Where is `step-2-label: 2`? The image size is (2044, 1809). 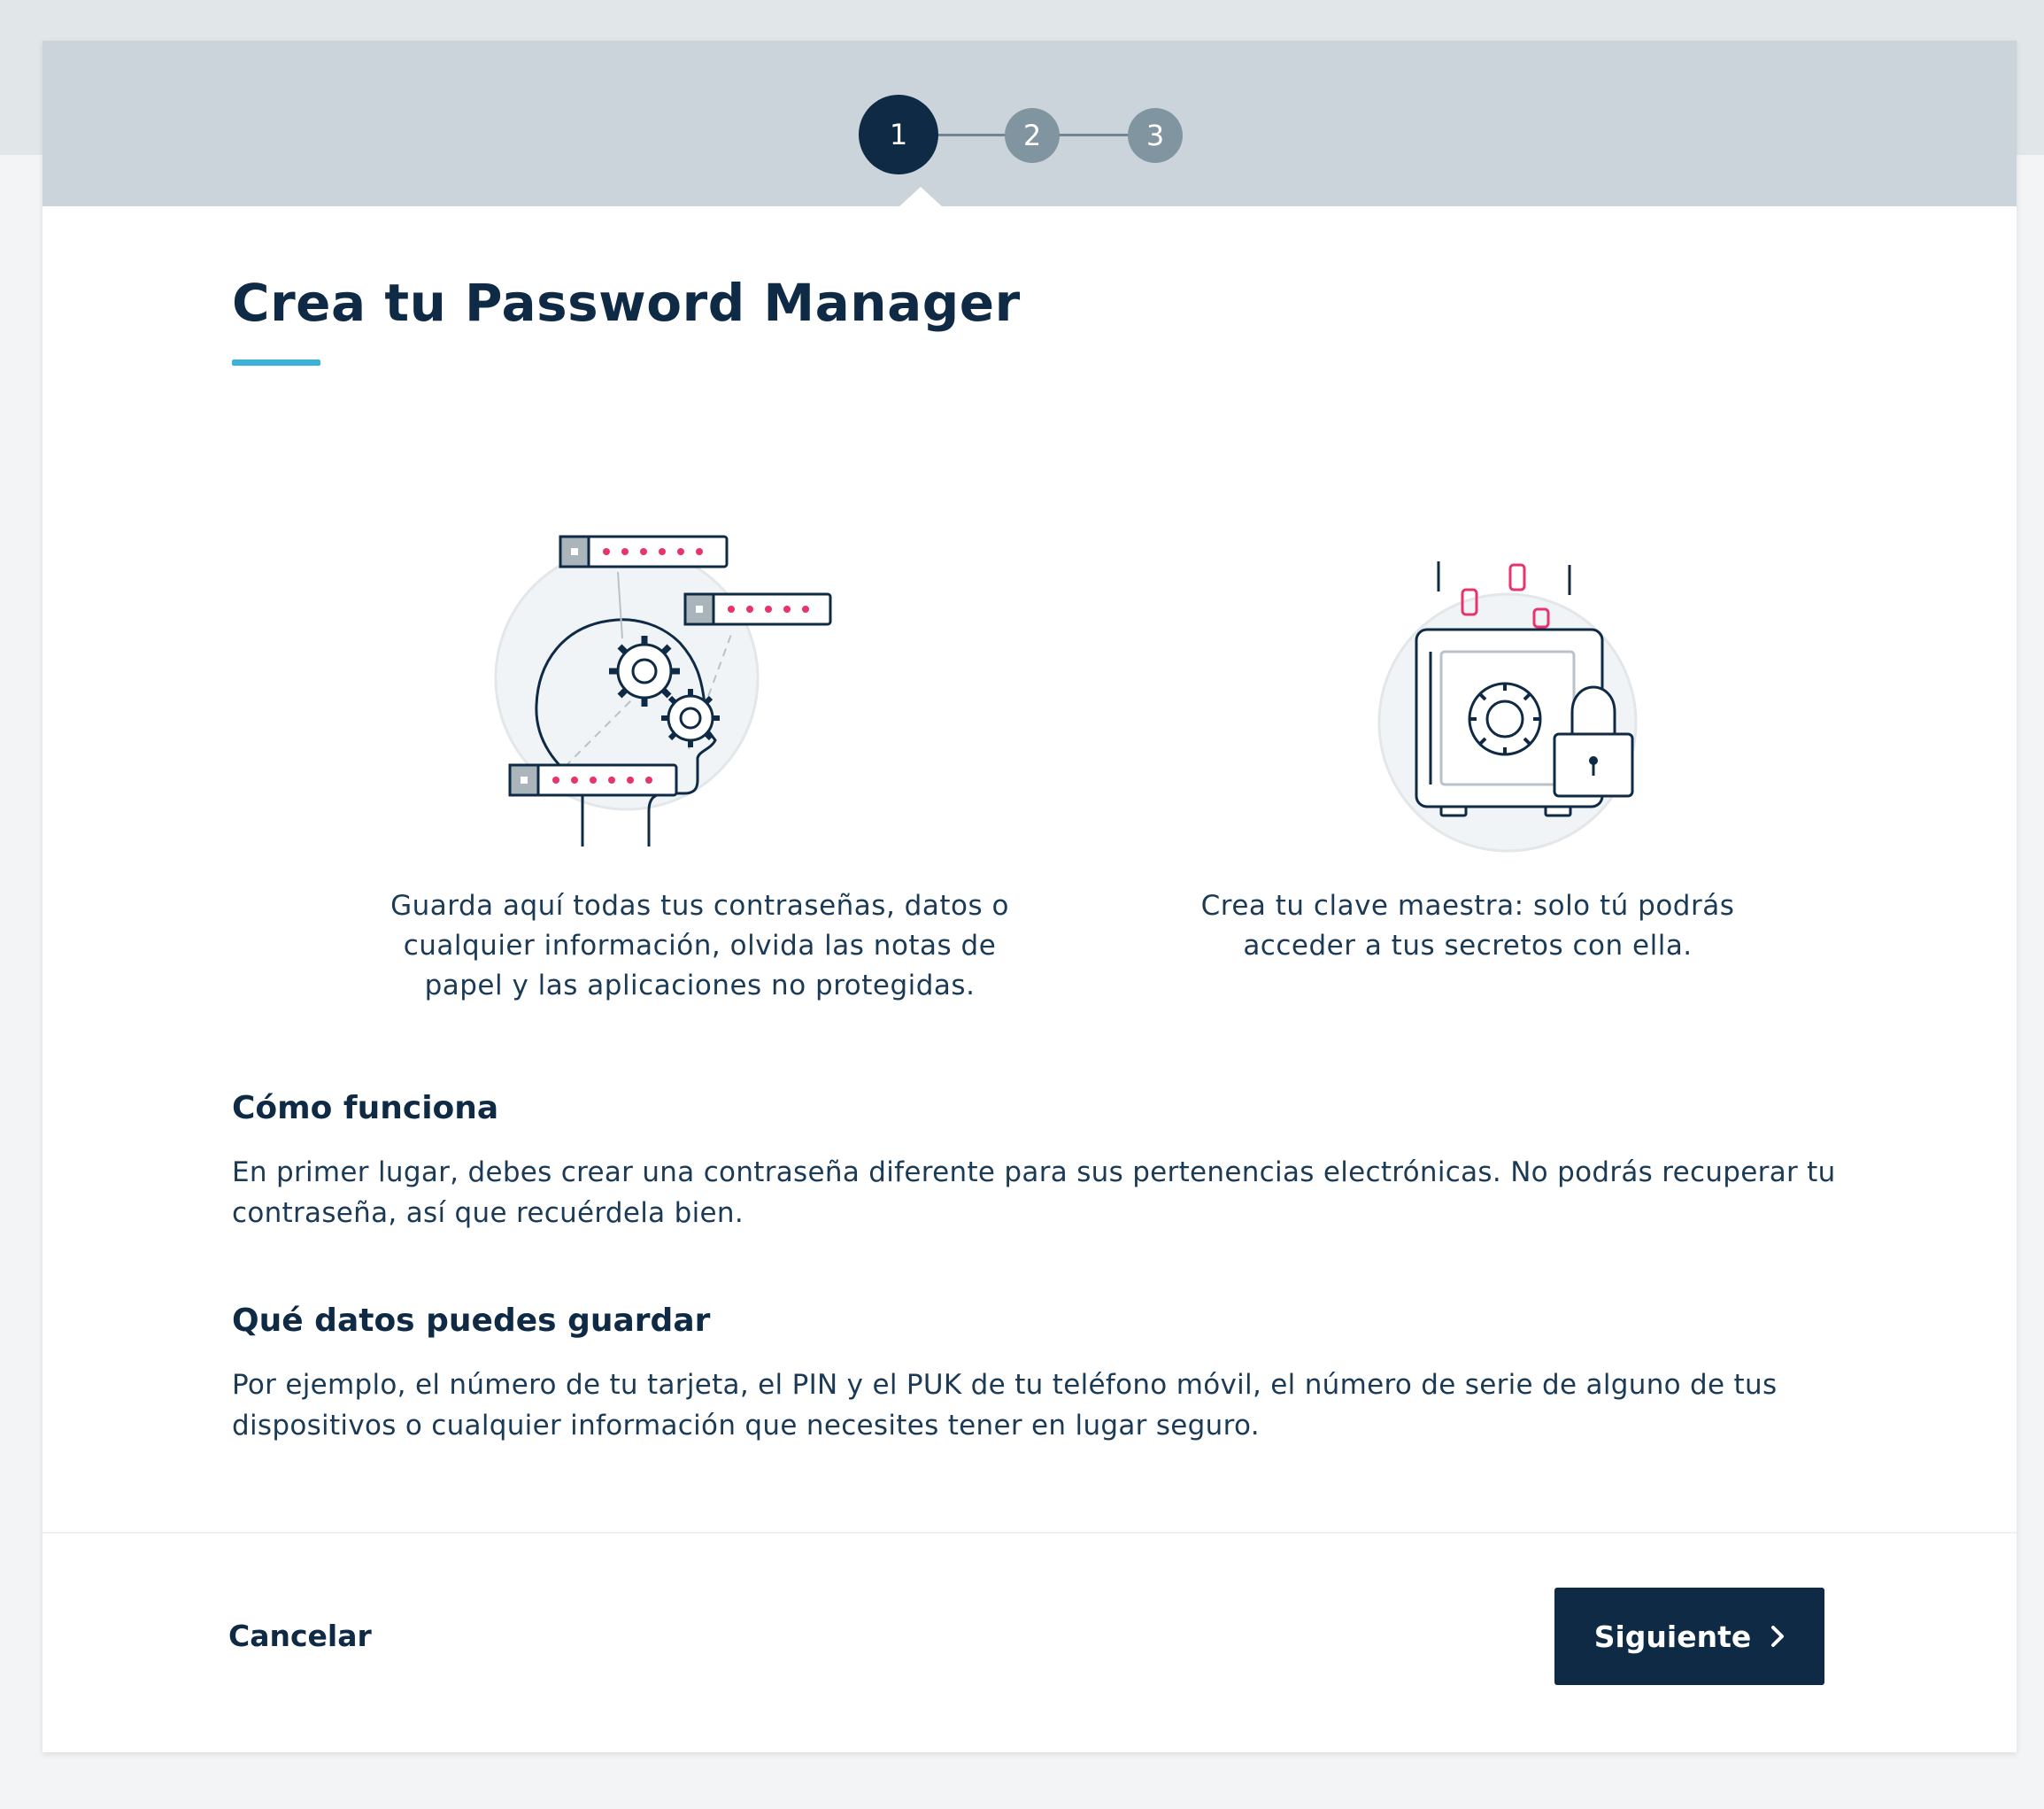 step-2-label: 2 is located at coordinates (1032, 135).